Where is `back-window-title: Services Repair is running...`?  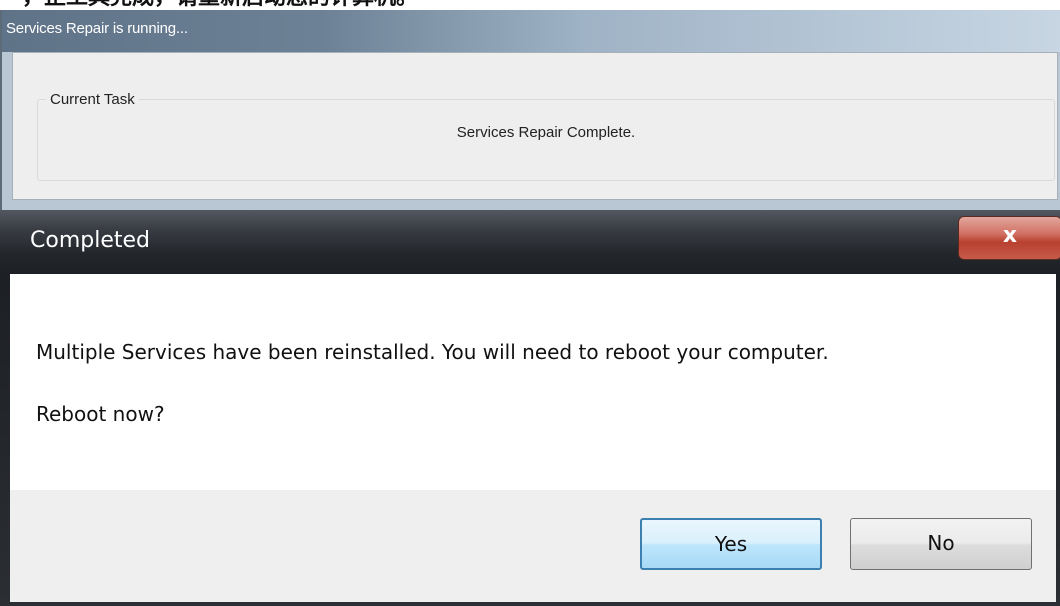 back-window-title: Services Repair is running... is located at coordinates (97, 28).